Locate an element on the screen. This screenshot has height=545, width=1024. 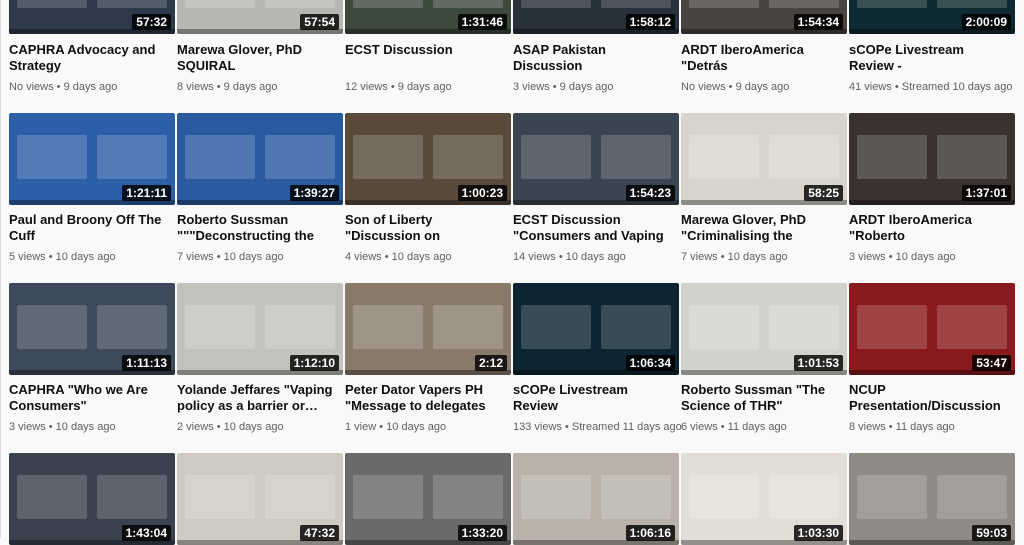
video-thumbnail: 47:32 is located at coordinates (260, 499).